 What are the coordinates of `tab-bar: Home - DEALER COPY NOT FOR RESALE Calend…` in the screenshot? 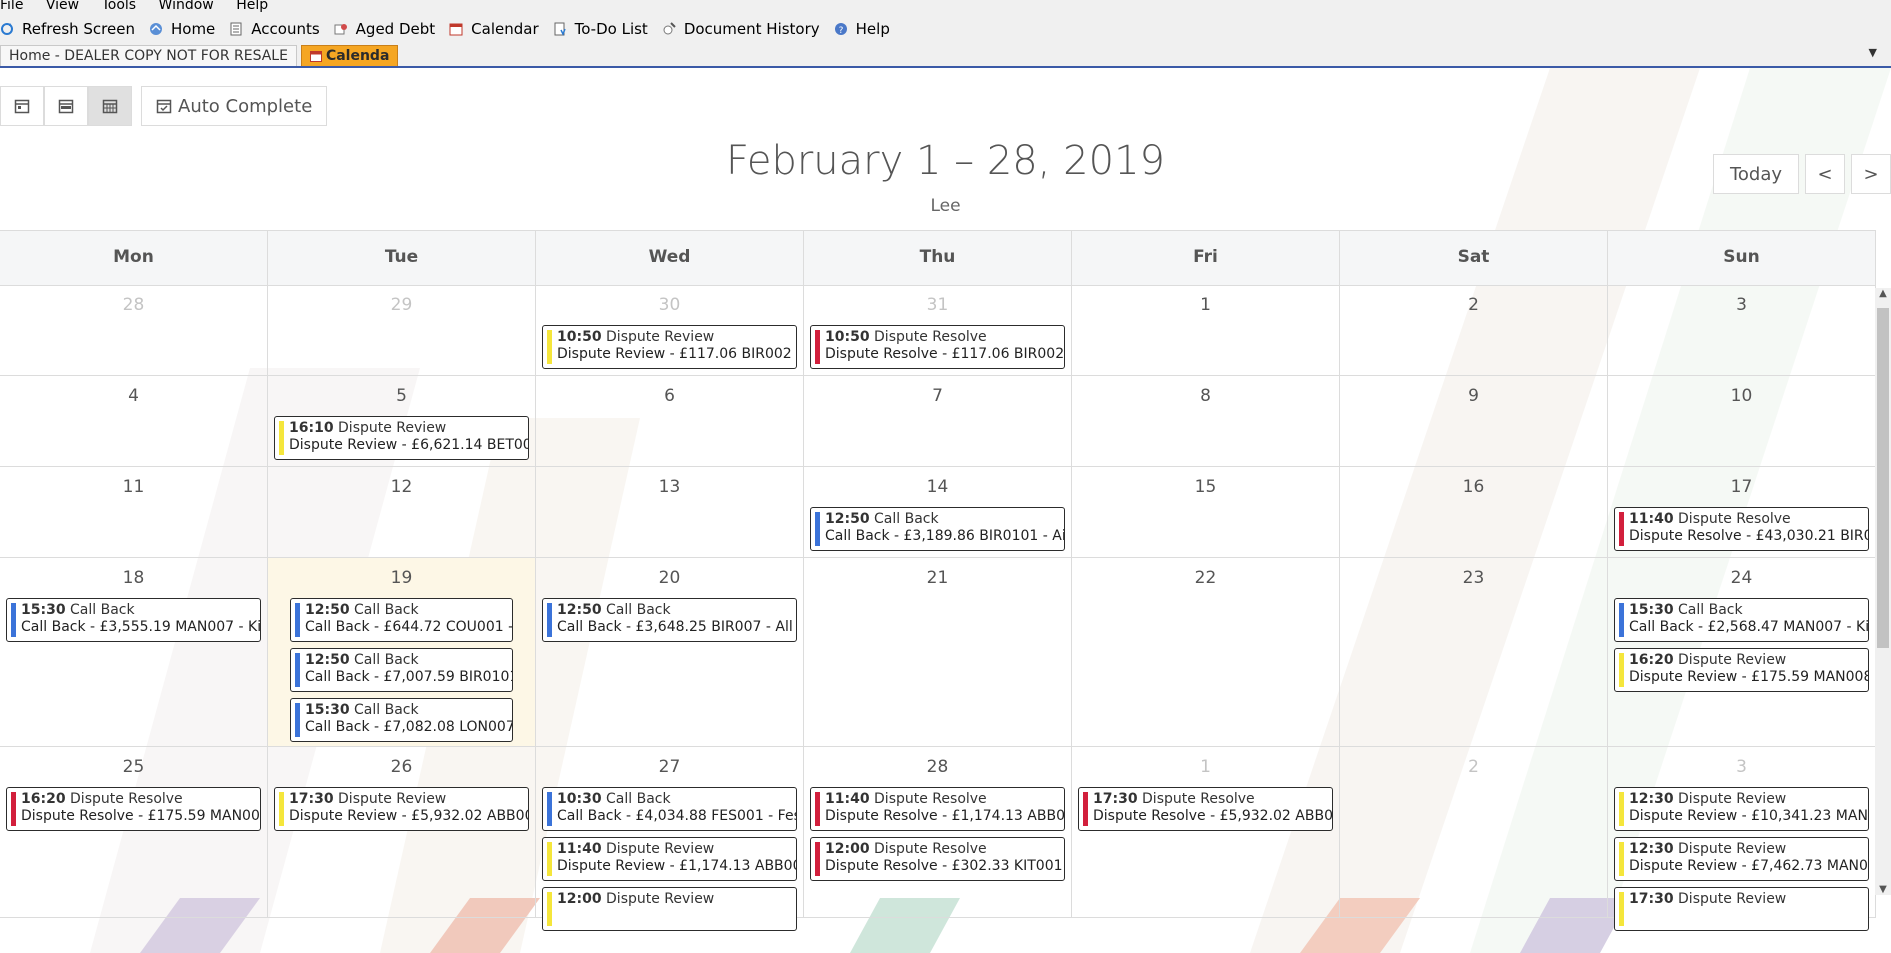 It's located at (945, 56).